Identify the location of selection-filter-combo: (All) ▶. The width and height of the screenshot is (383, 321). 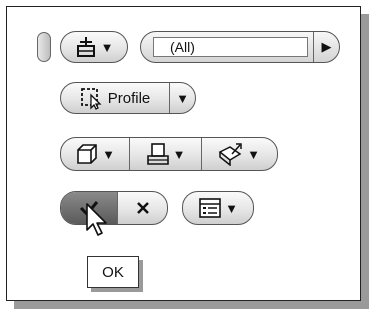
(240, 47).